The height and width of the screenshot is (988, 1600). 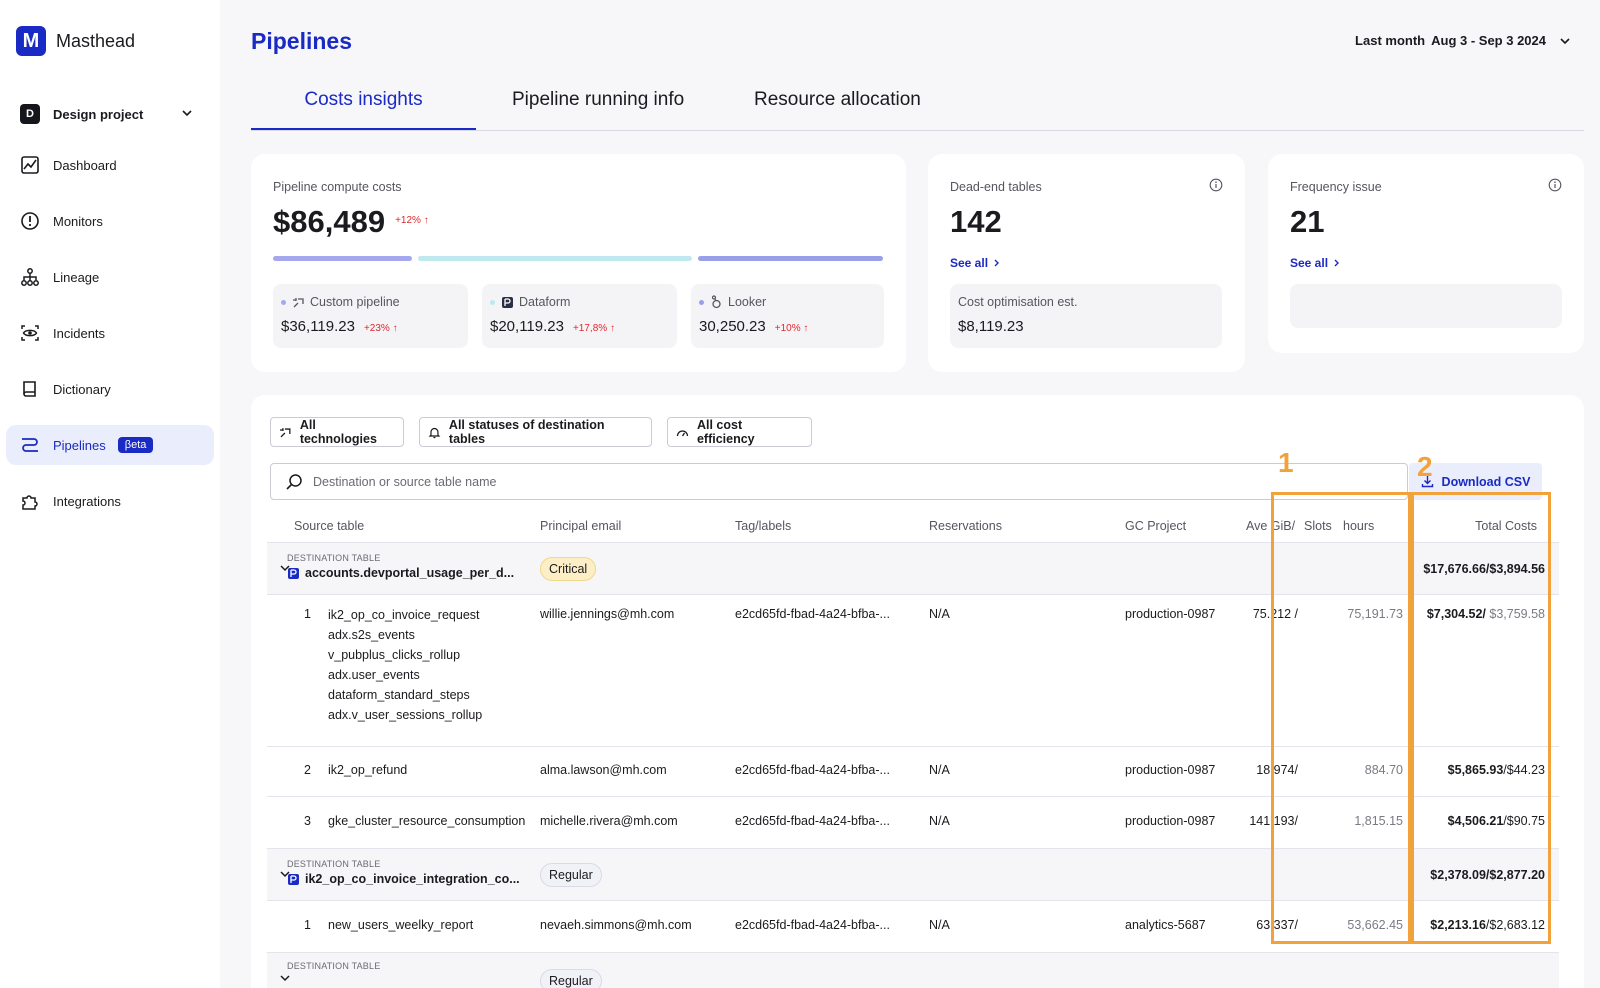 What do you see at coordinates (763, 526) in the screenshot?
I see `column-tags: Tag/labels` at bounding box center [763, 526].